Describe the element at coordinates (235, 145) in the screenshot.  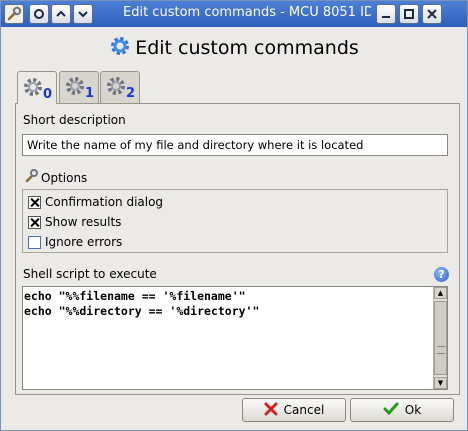
I see `short-description-input` at that location.